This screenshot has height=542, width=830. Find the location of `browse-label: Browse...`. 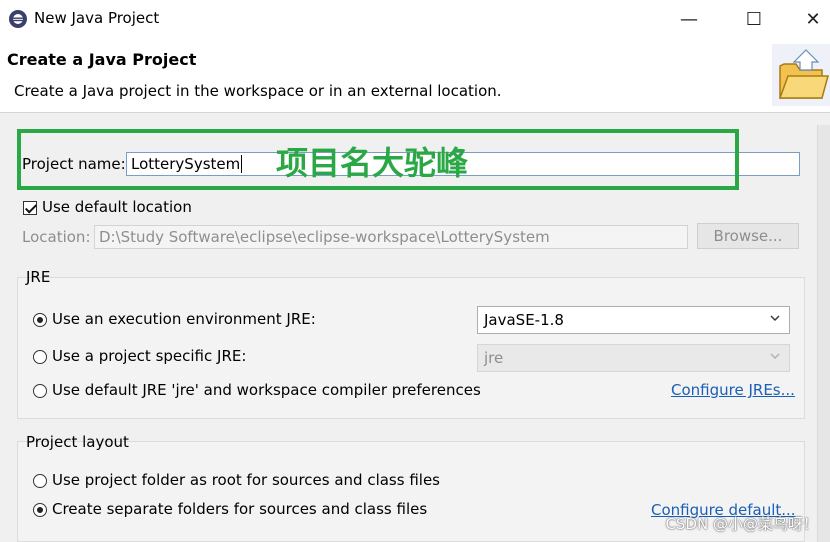

browse-label: Browse... is located at coordinates (748, 236).